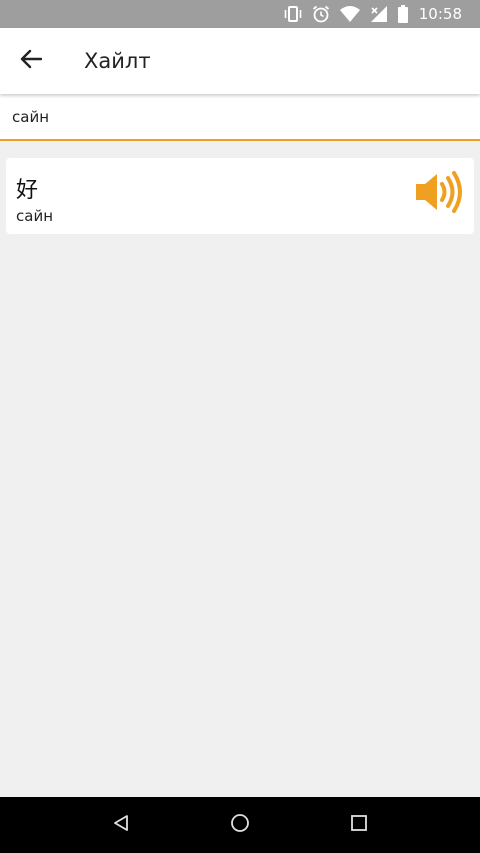  I want to click on nav-home-button, so click(240, 825).